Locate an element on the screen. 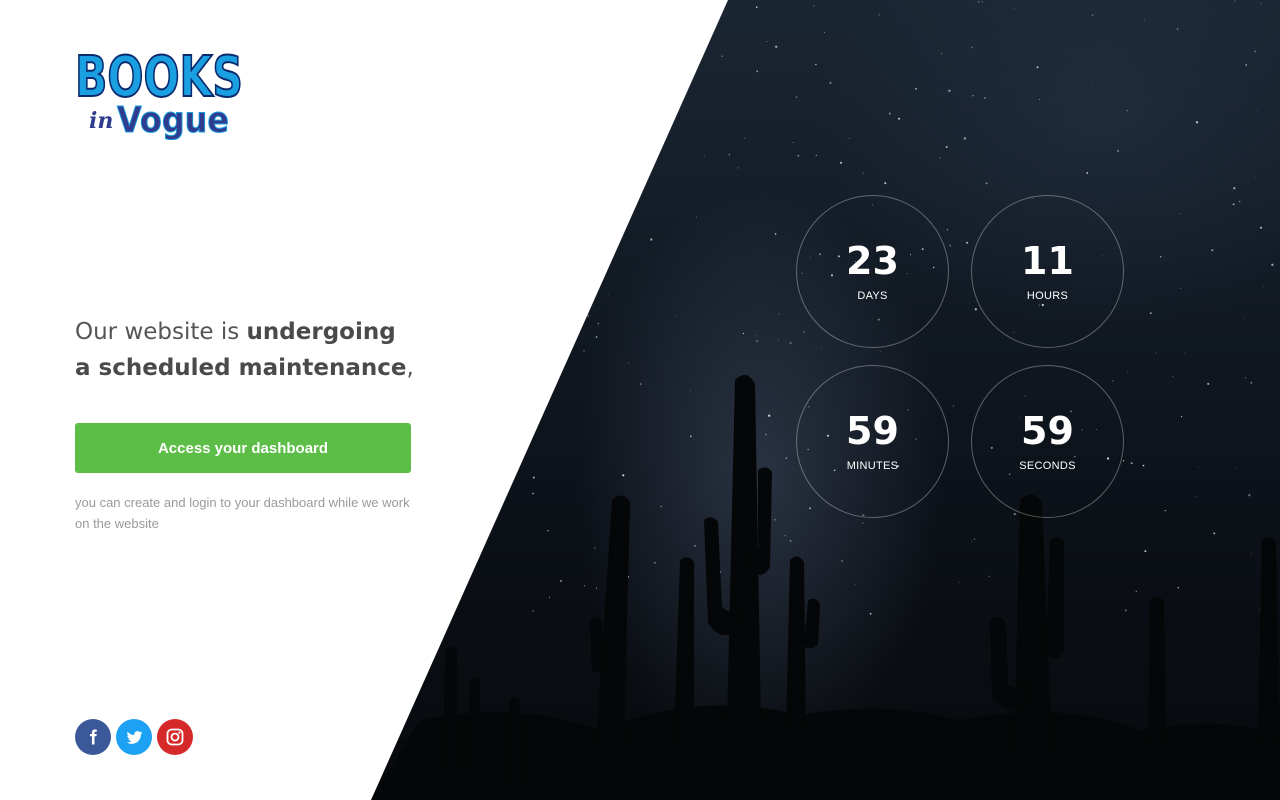 Image resolution: width=1280 pixels, height=800 pixels. instagram-icon is located at coordinates (175, 737).